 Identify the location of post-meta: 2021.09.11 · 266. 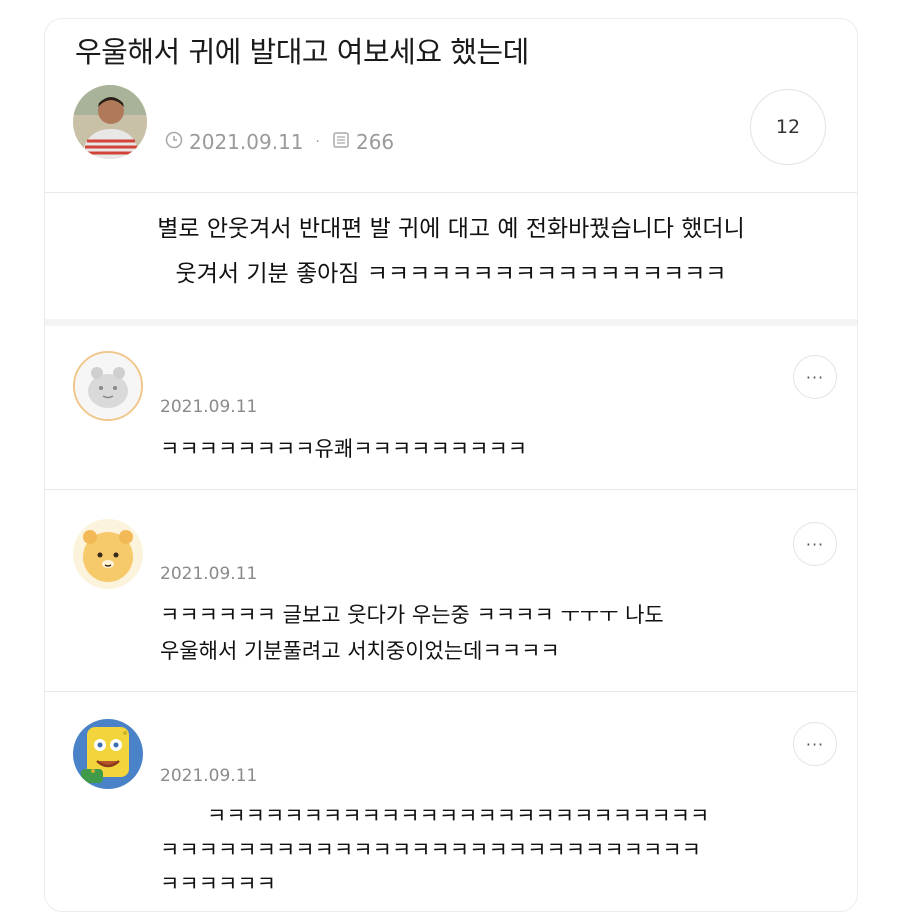
(279, 142).